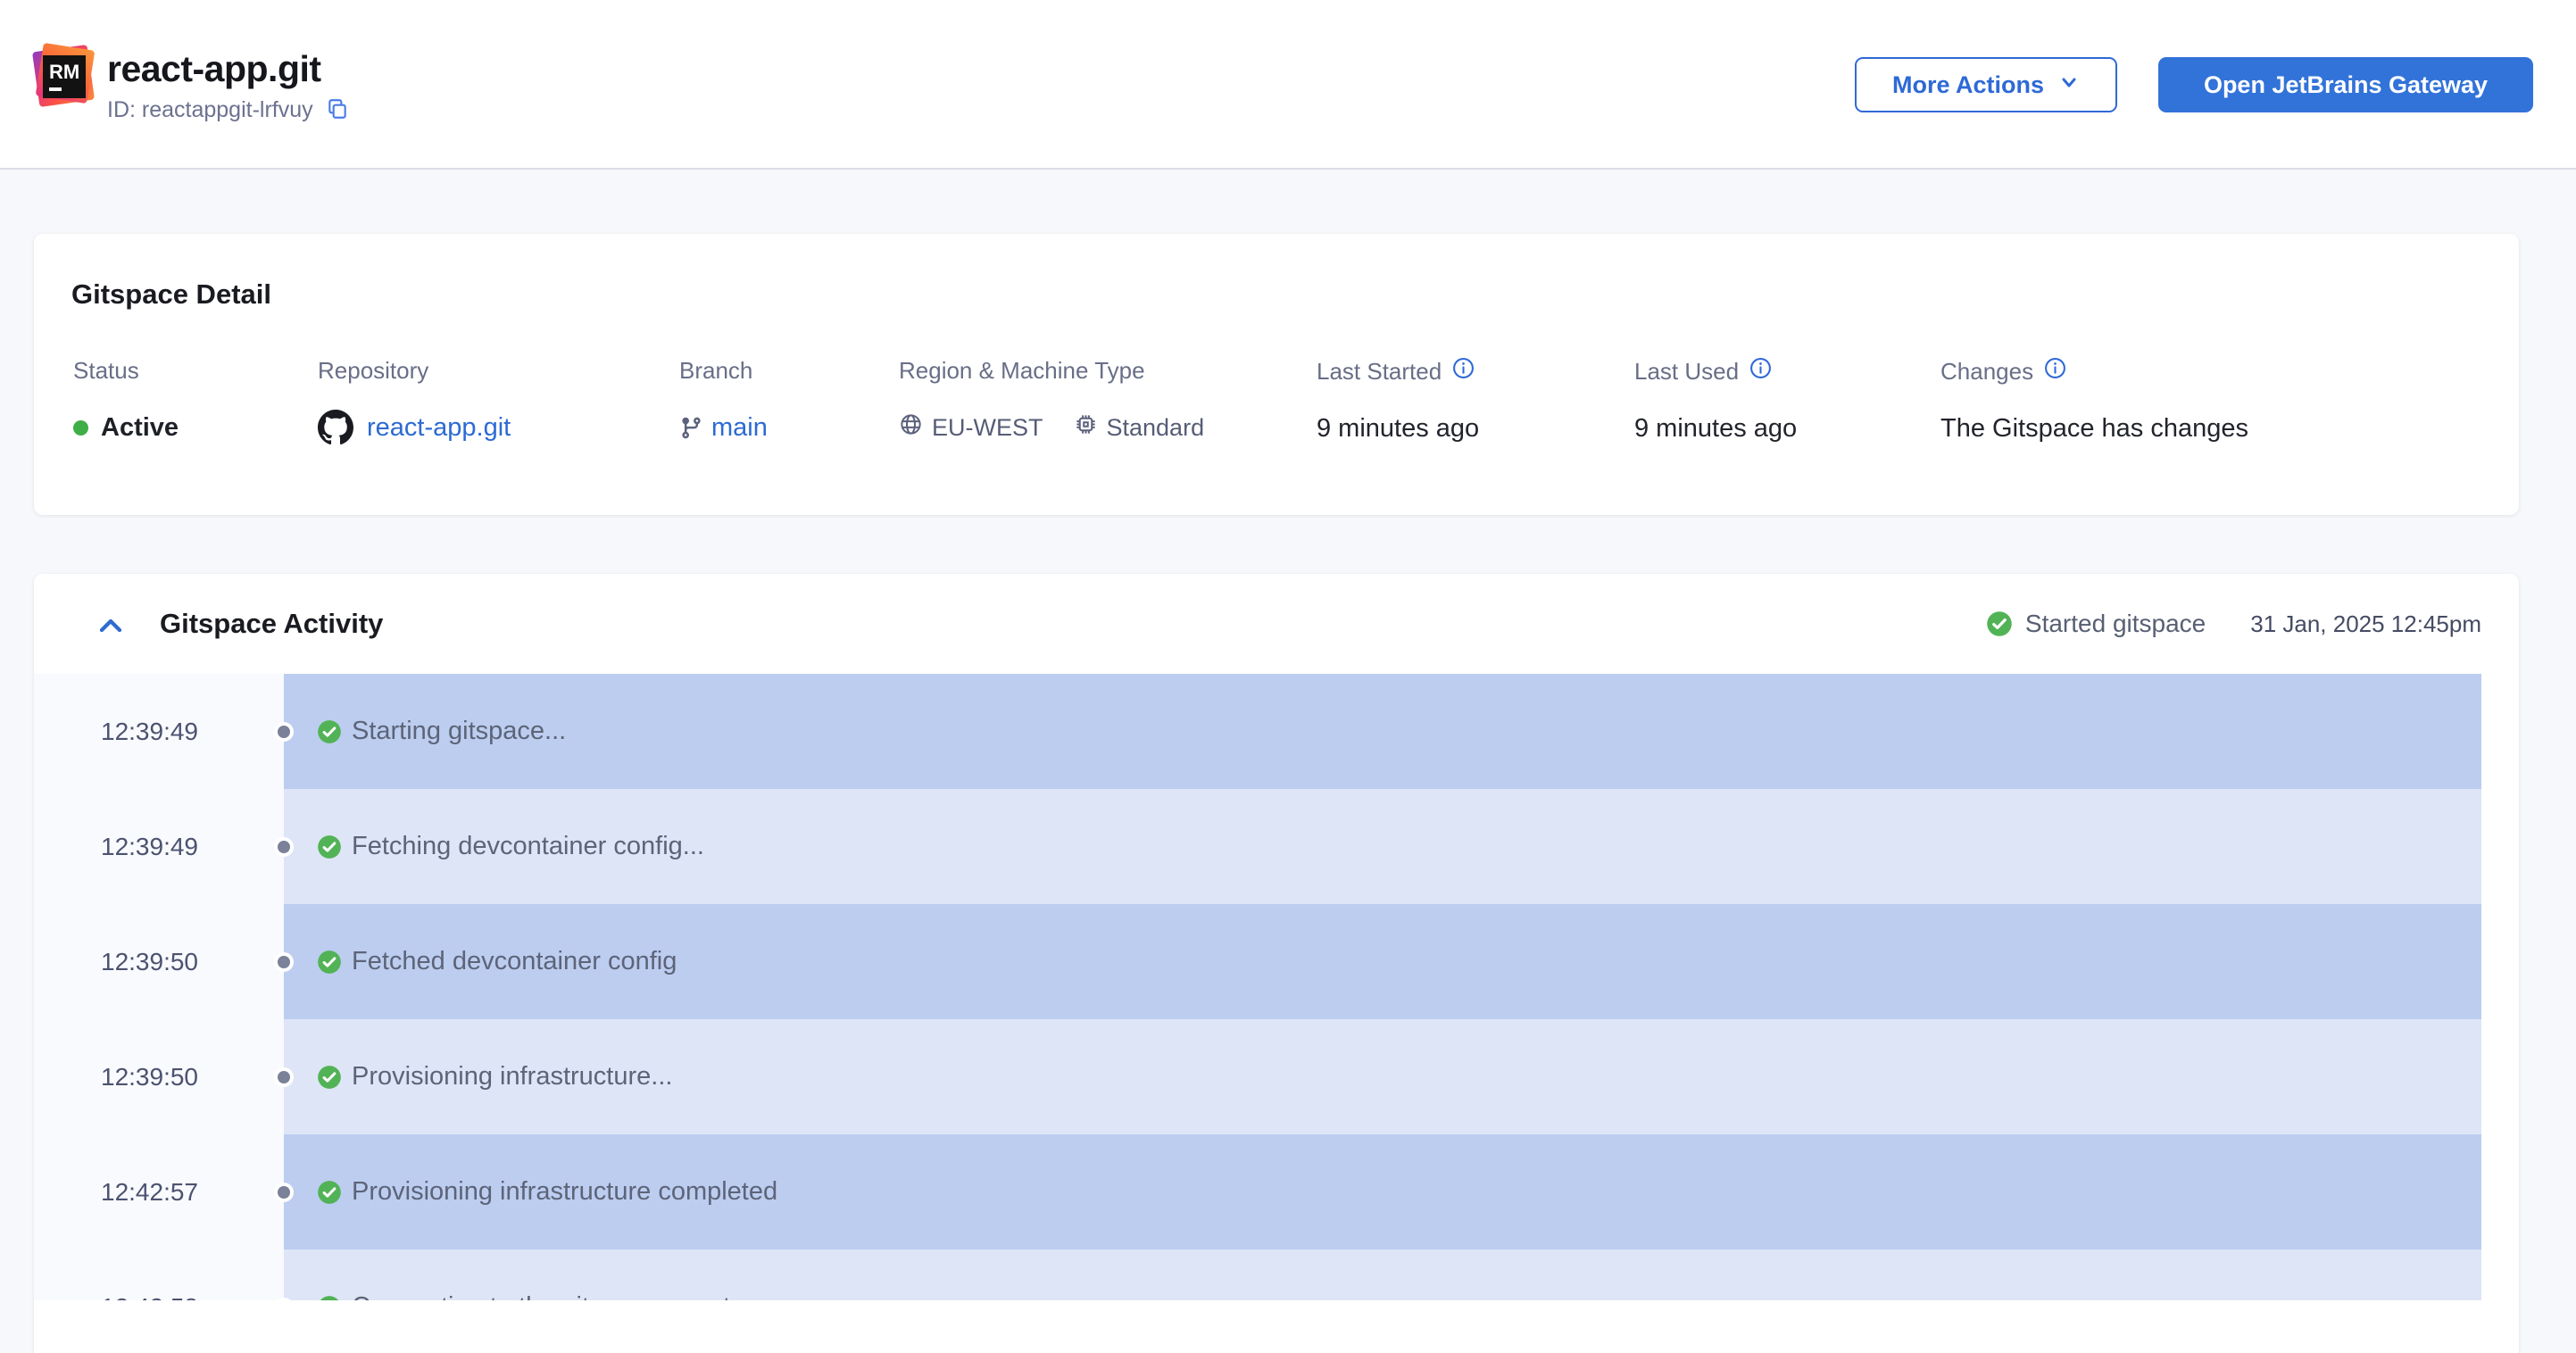 The image size is (2576, 1353). Describe the element at coordinates (740, 428) in the screenshot. I see `branch-link: main` at that location.